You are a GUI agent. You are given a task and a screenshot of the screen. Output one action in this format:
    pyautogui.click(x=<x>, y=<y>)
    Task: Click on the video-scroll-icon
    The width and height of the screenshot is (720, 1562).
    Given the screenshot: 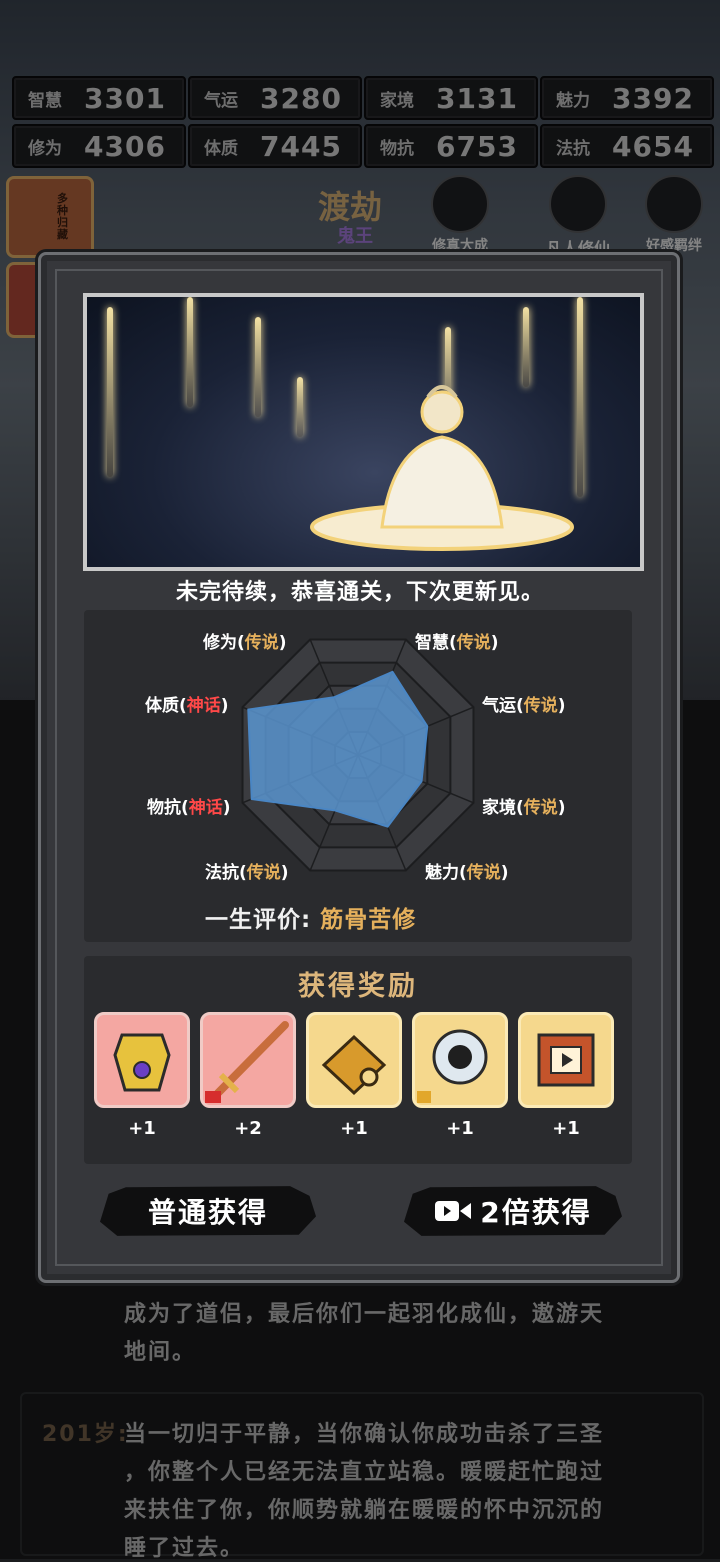 What is the action you would take?
    pyautogui.click(x=566, y=1060)
    